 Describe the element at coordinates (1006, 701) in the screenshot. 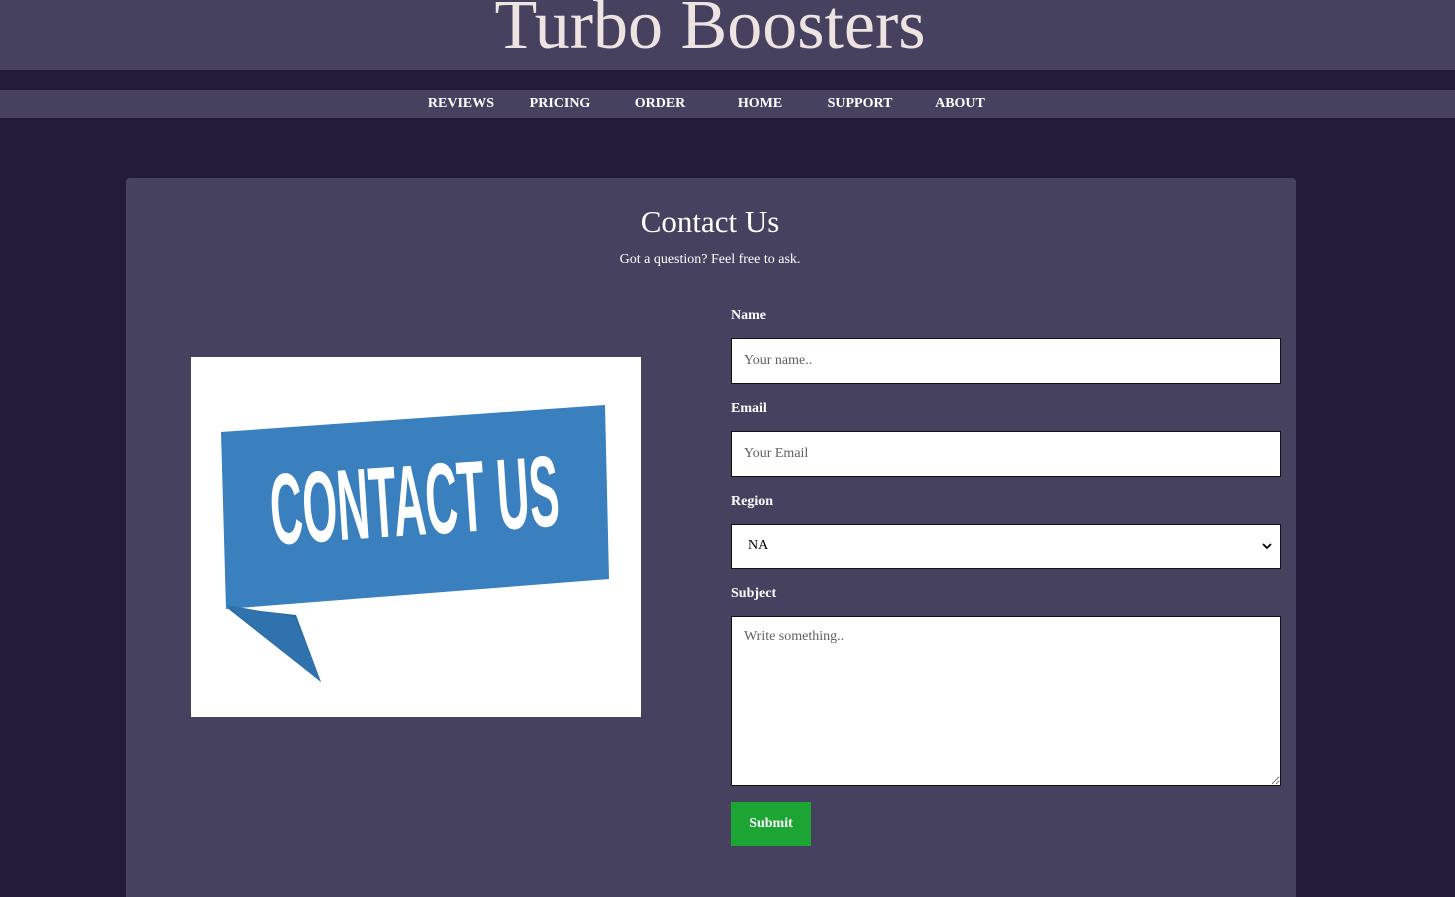

I see `subject-textarea` at that location.